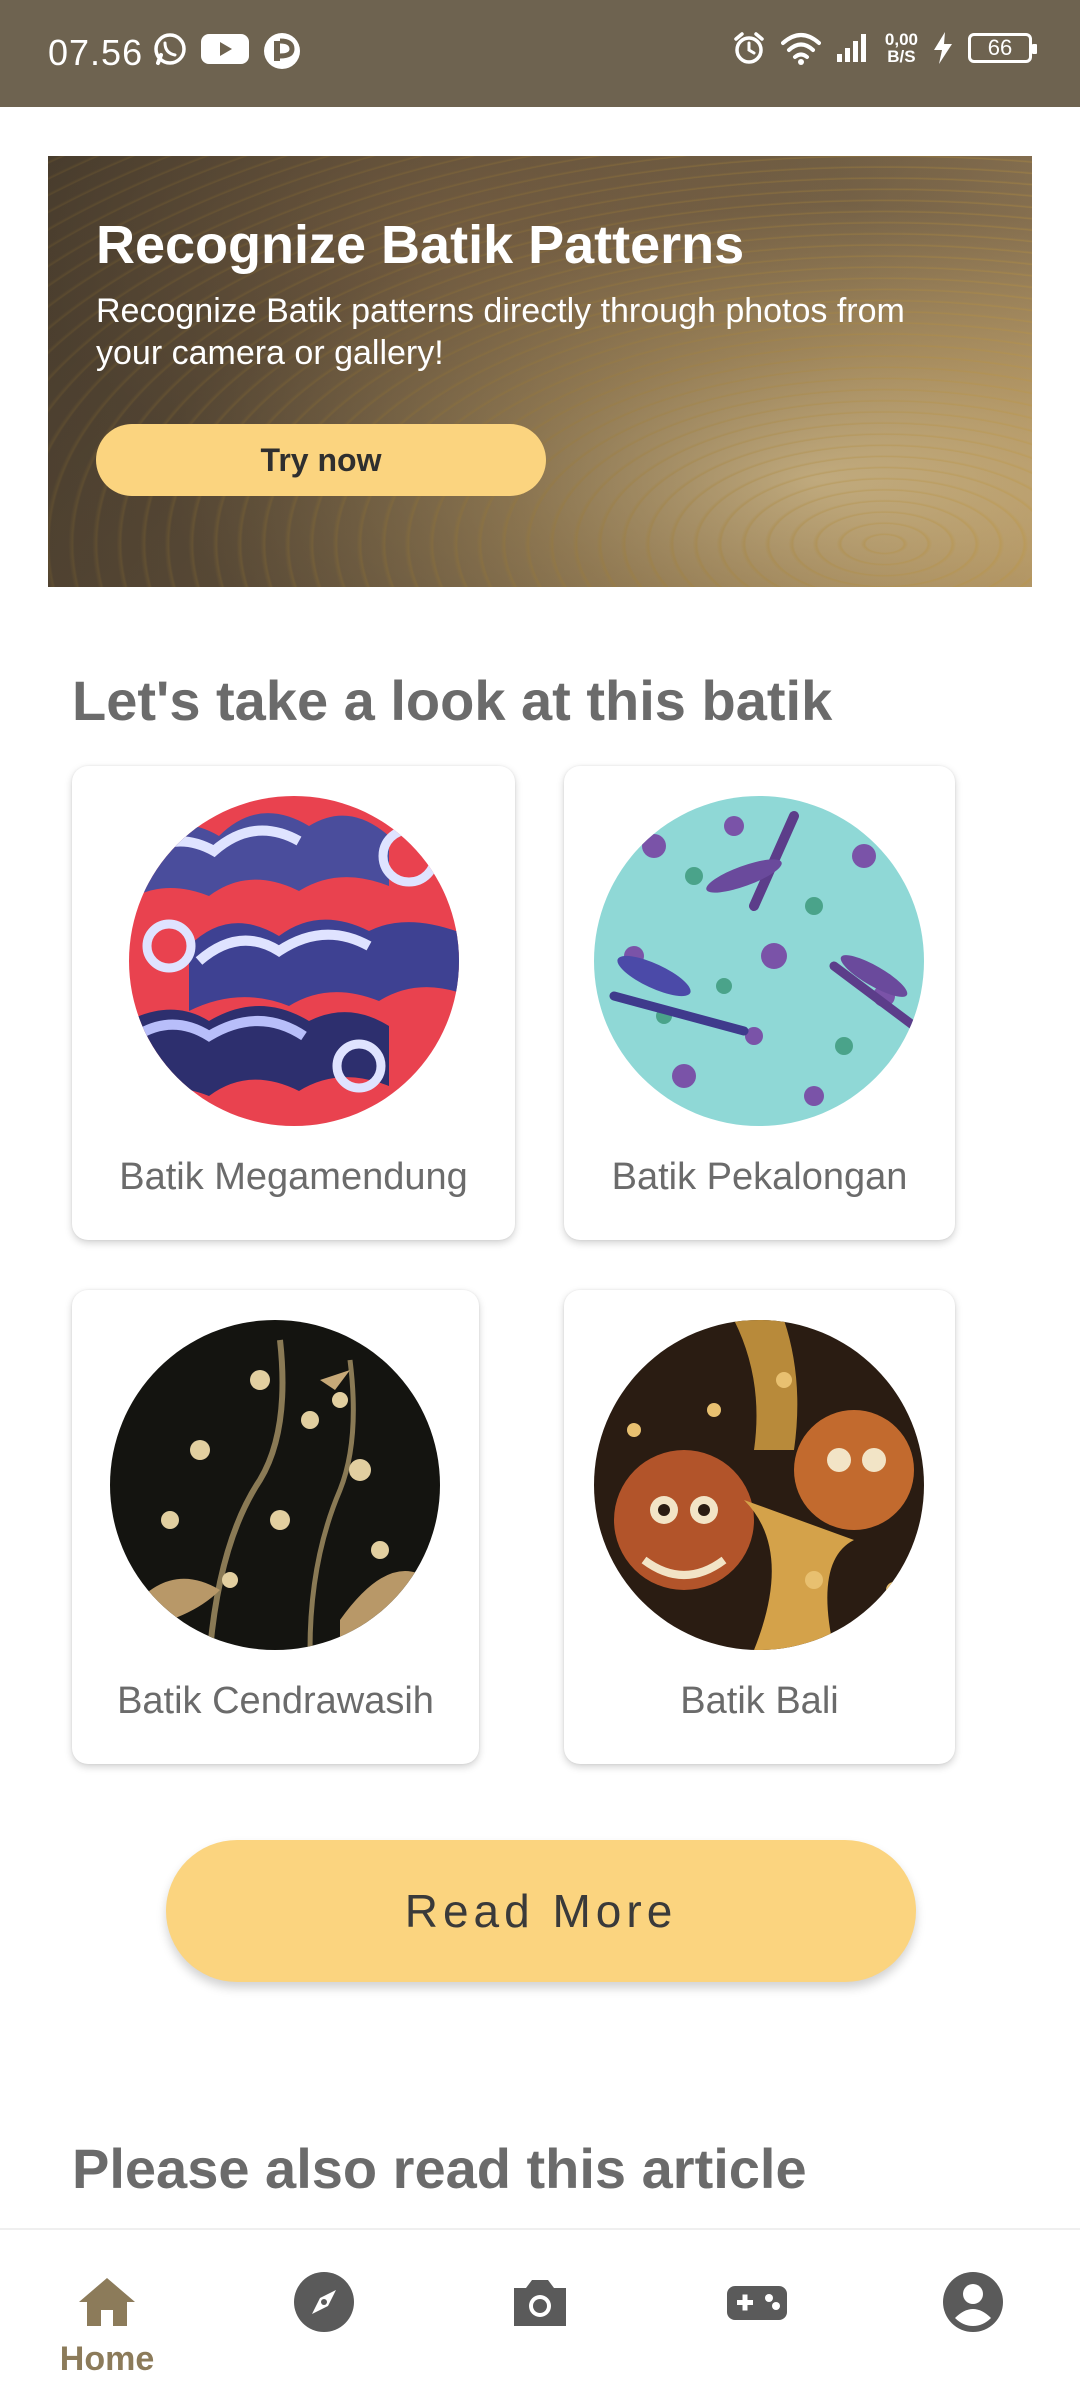 The image size is (1080, 2400). What do you see at coordinates (901, 39) in the screenshot?
I see `speed-value: 0,00` at bounding box center [901, 39].